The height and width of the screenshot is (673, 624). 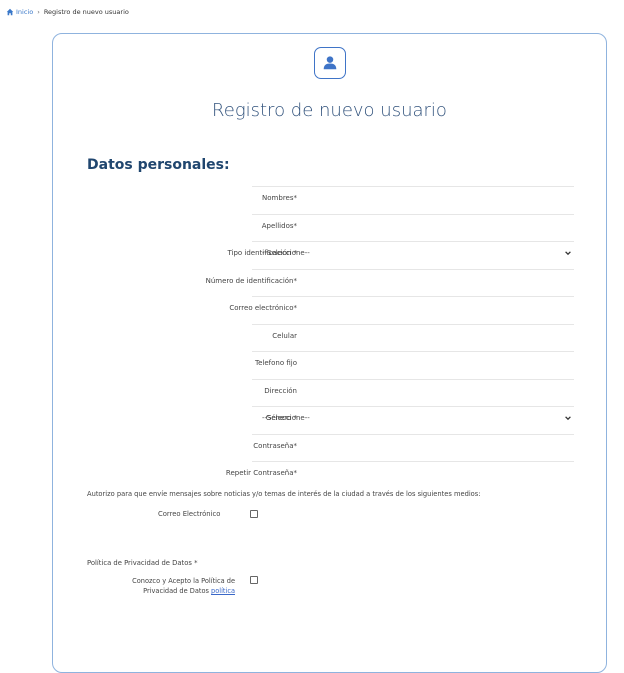 I want to click on form-row: Nombres*, so click(x=329, y=199).